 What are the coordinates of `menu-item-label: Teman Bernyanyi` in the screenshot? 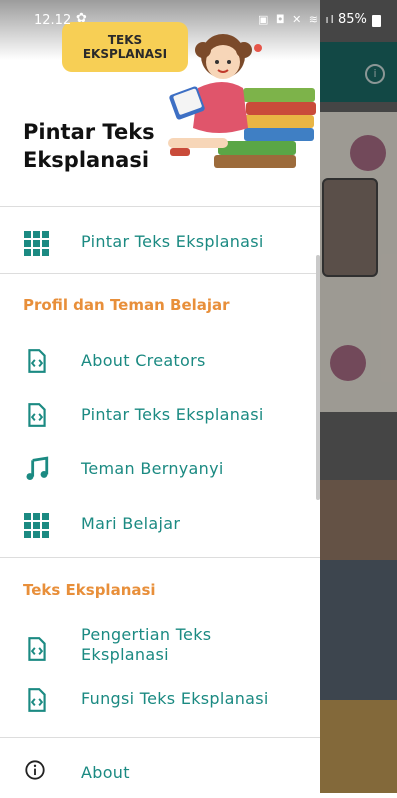 It's located at (152, 468).